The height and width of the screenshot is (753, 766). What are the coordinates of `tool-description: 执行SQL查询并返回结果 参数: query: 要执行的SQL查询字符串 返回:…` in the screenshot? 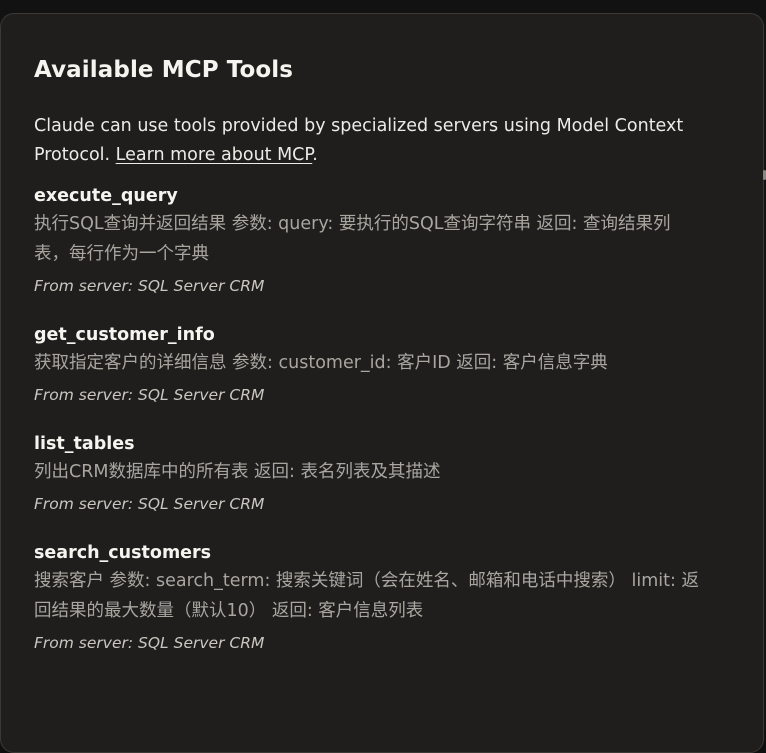 It's located at (352, 239).